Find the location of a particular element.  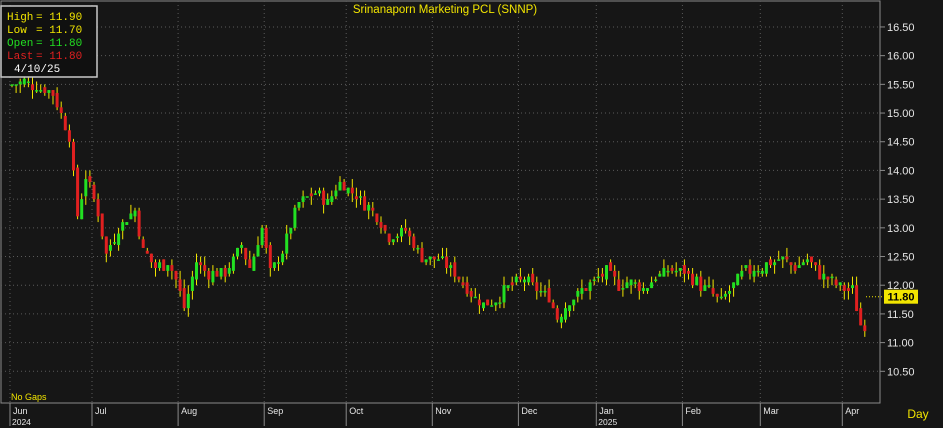

month-label: Aug is located at coordinates (189, 411).